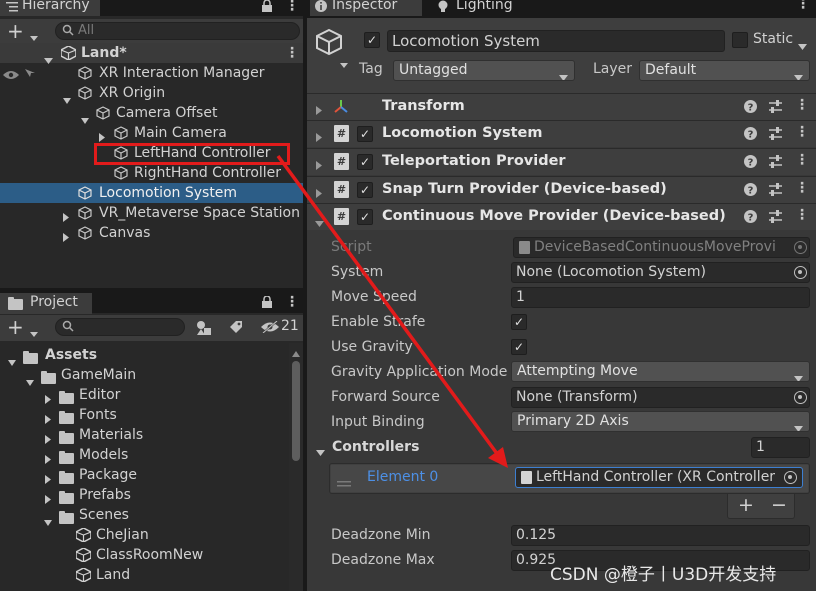 The image size is (816, 591). What do you see at coordinates (292, 302) in the screenshot?
I see `project-menu-icon: ⋮` at bounding box center [292, 302].